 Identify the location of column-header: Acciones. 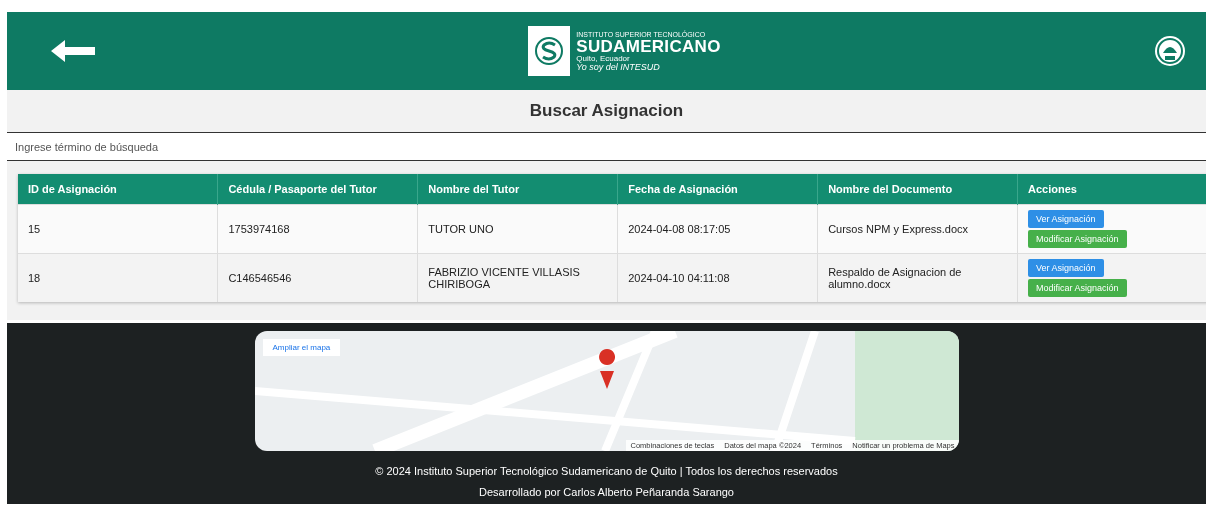
(1111, 189).